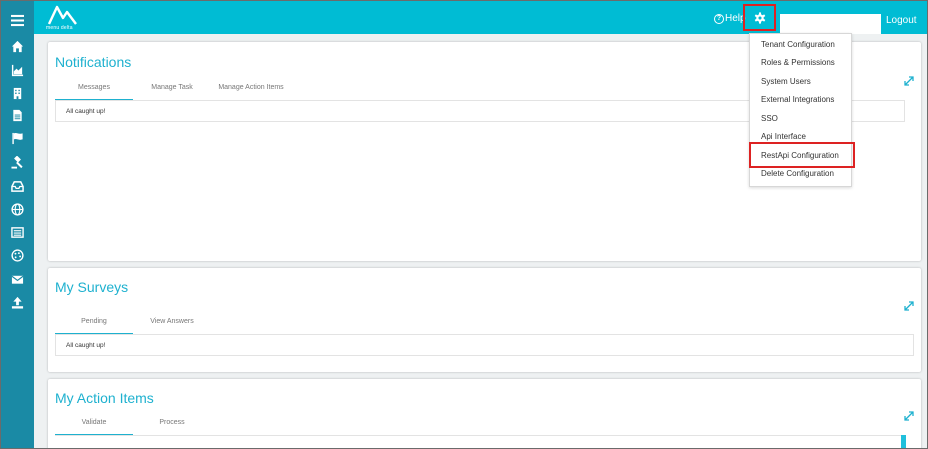 This screenshot has width=928, height=449. What do you see at coordinates (17, 93) in the screenshot?
I see `building-icon` at bounding box center [17, 93].